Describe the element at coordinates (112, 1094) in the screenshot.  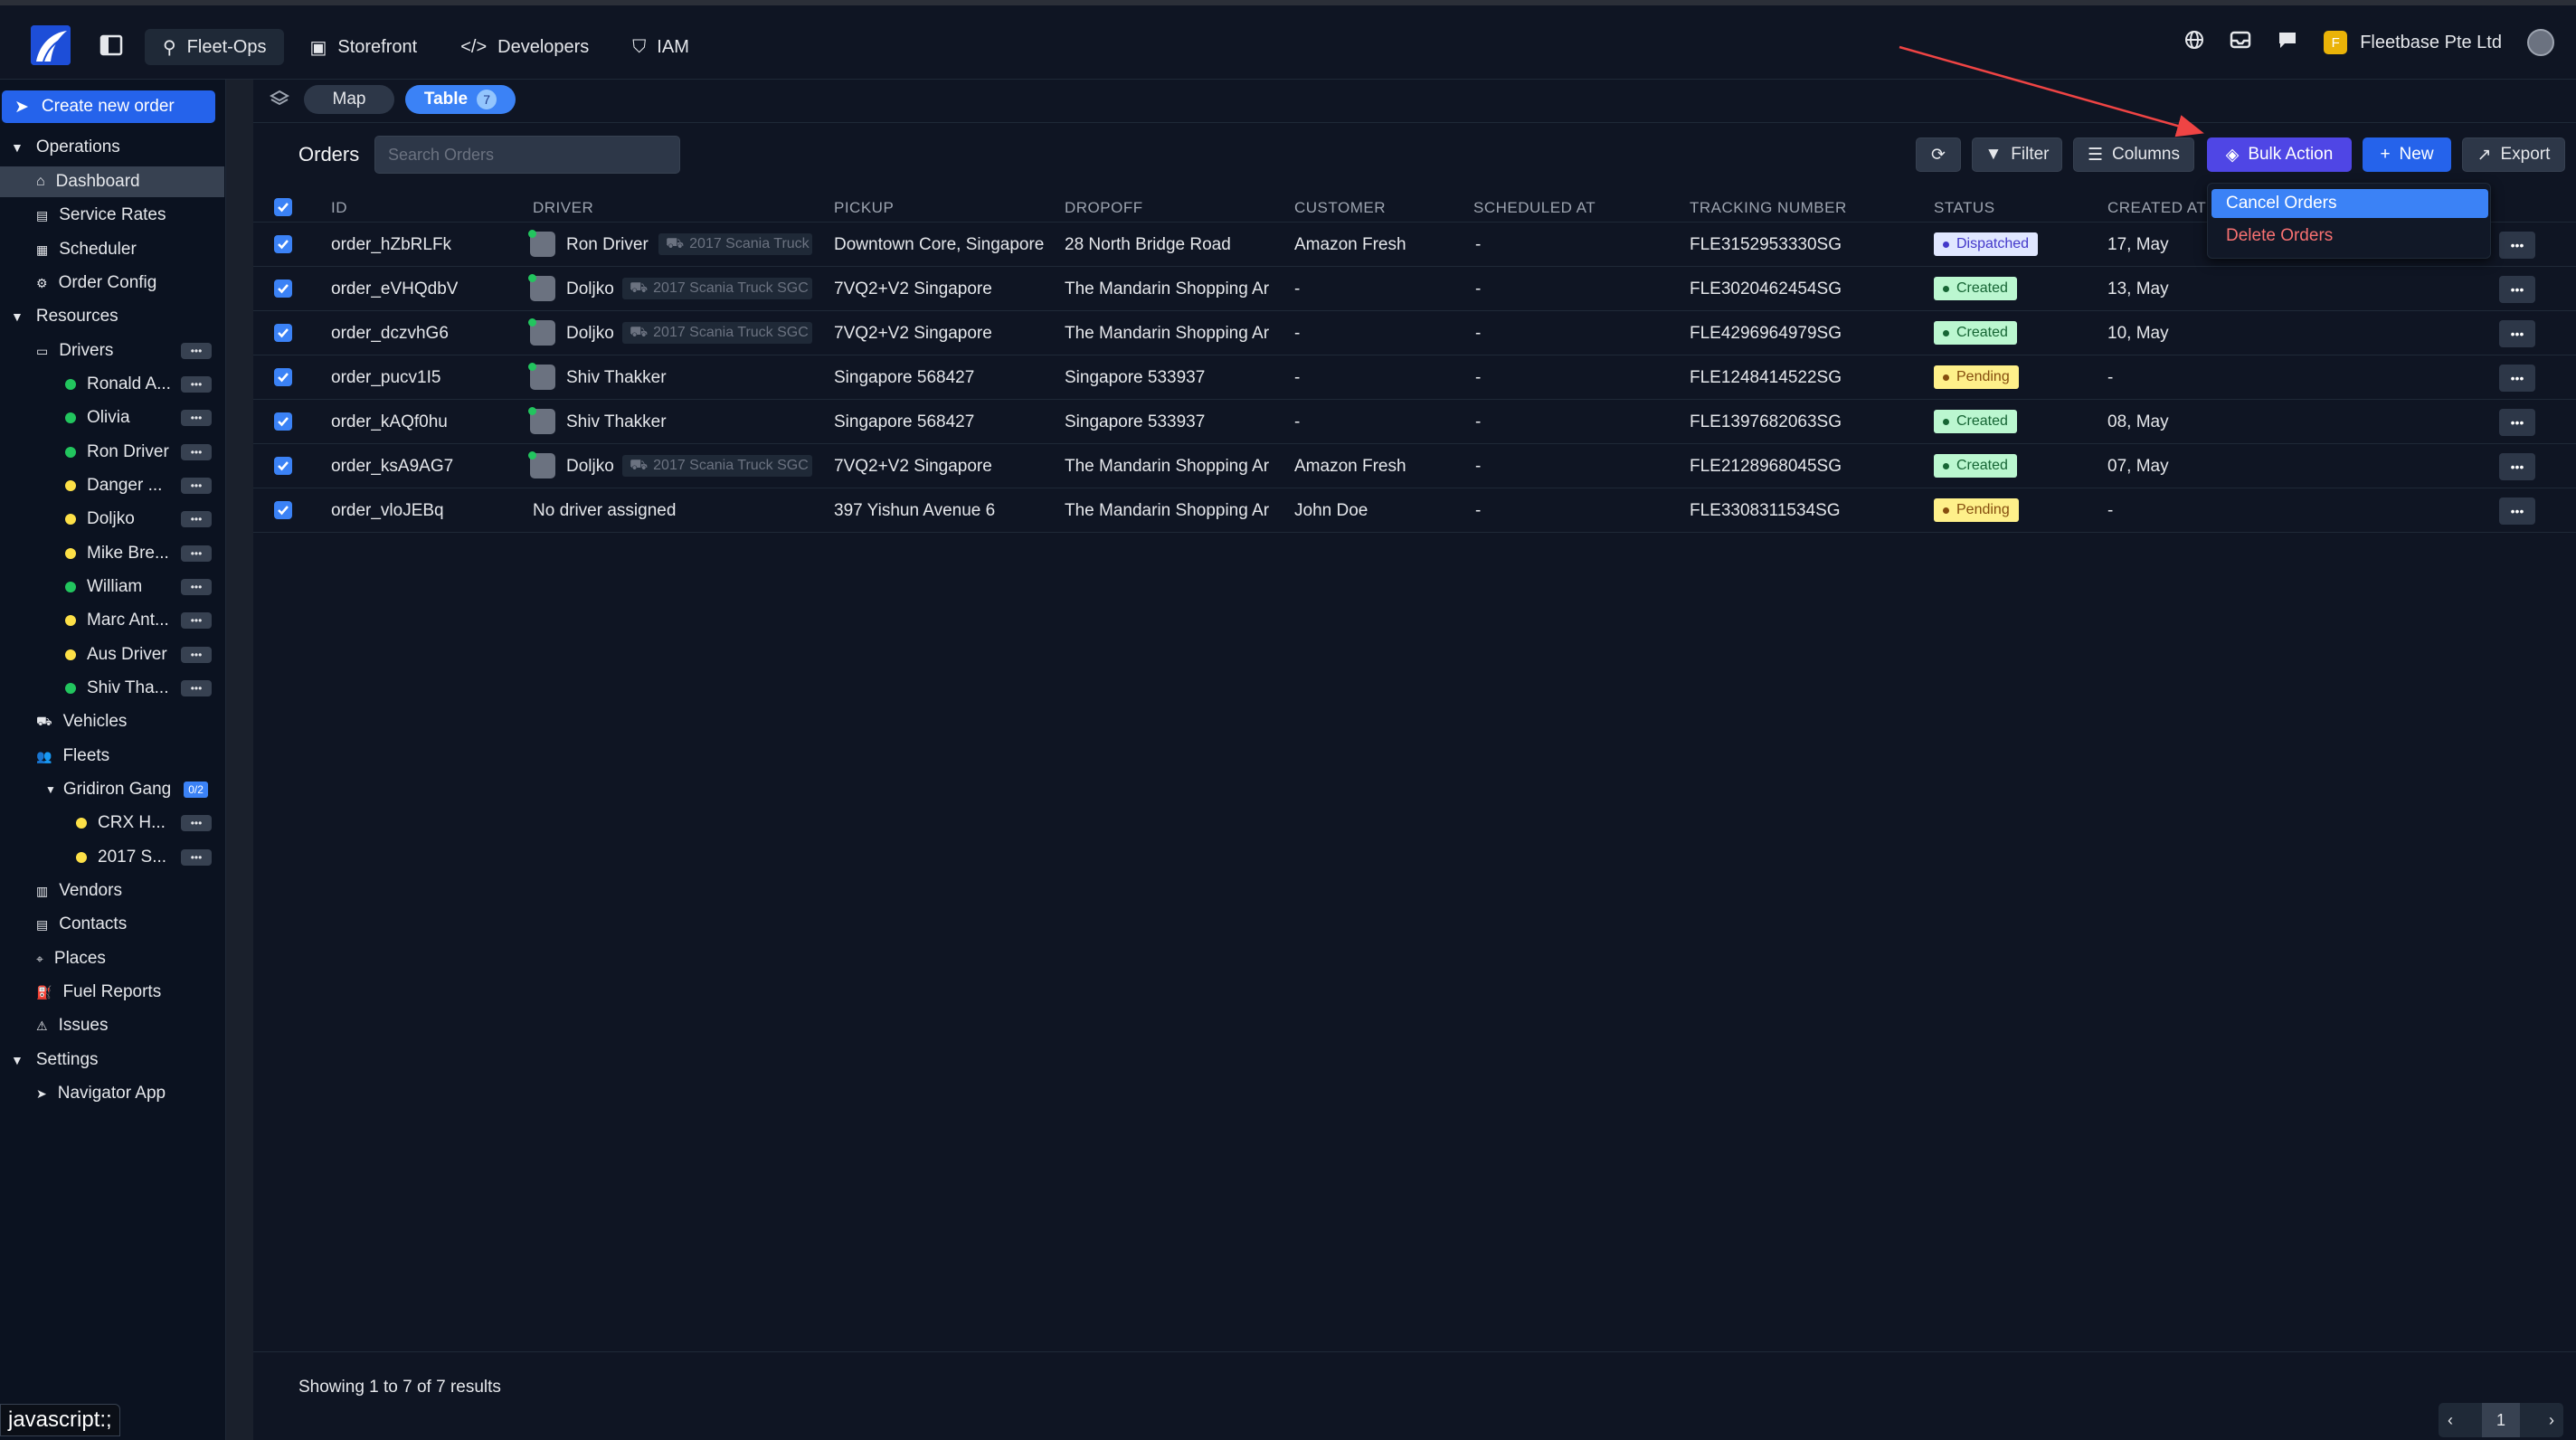
I see `sidebar-item-navigator-app: ➤ Navigator App` at that location.